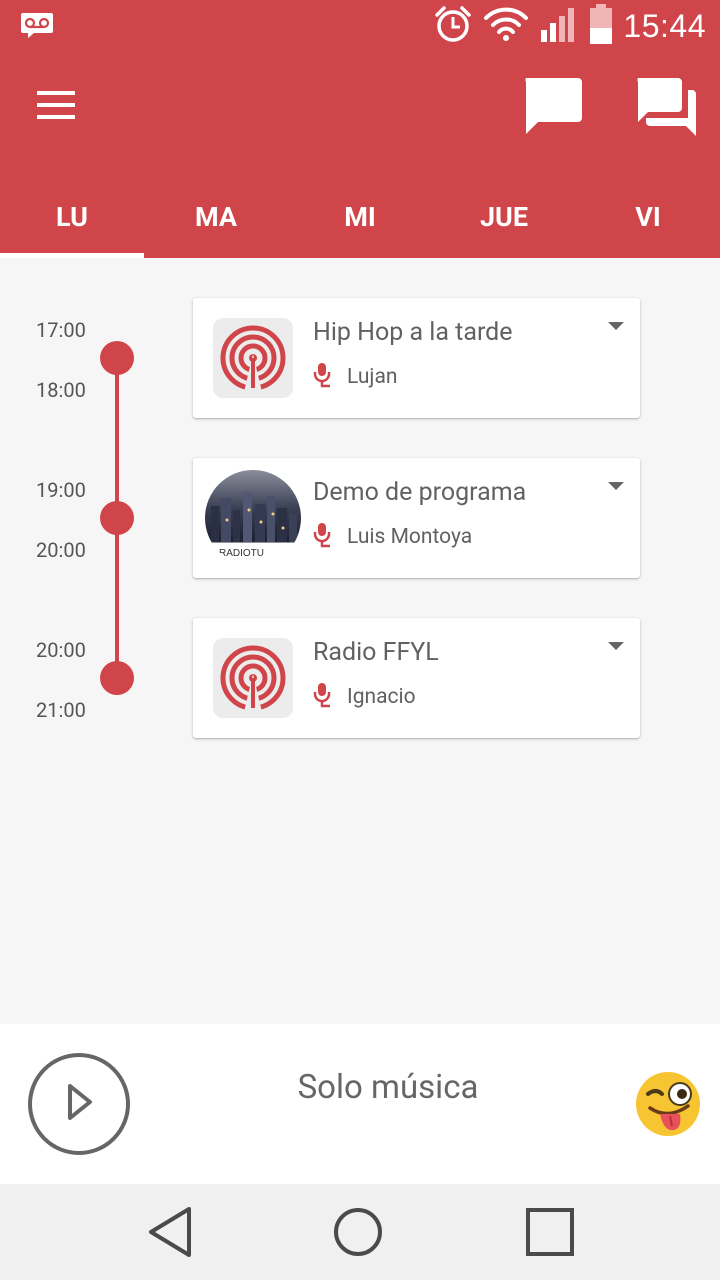 The image size is (720, 1280). What do you see at coordinates (61, 710) in the screenshot?
I see `end-time: 21:00` at bounding box center [61, 710].